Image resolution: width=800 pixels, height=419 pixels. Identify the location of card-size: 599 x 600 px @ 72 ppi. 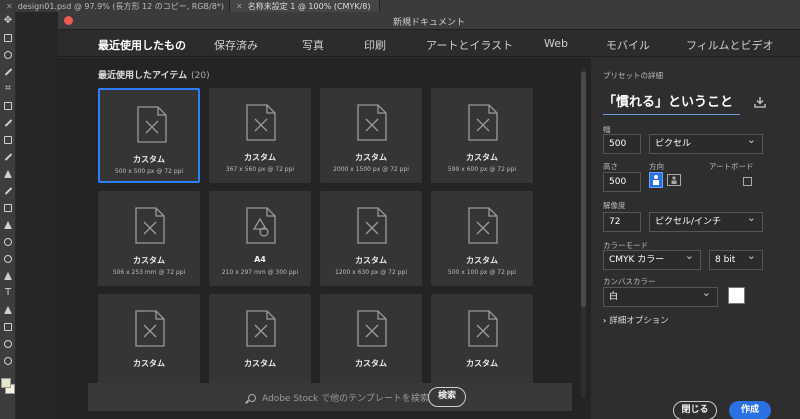
(482, 169).